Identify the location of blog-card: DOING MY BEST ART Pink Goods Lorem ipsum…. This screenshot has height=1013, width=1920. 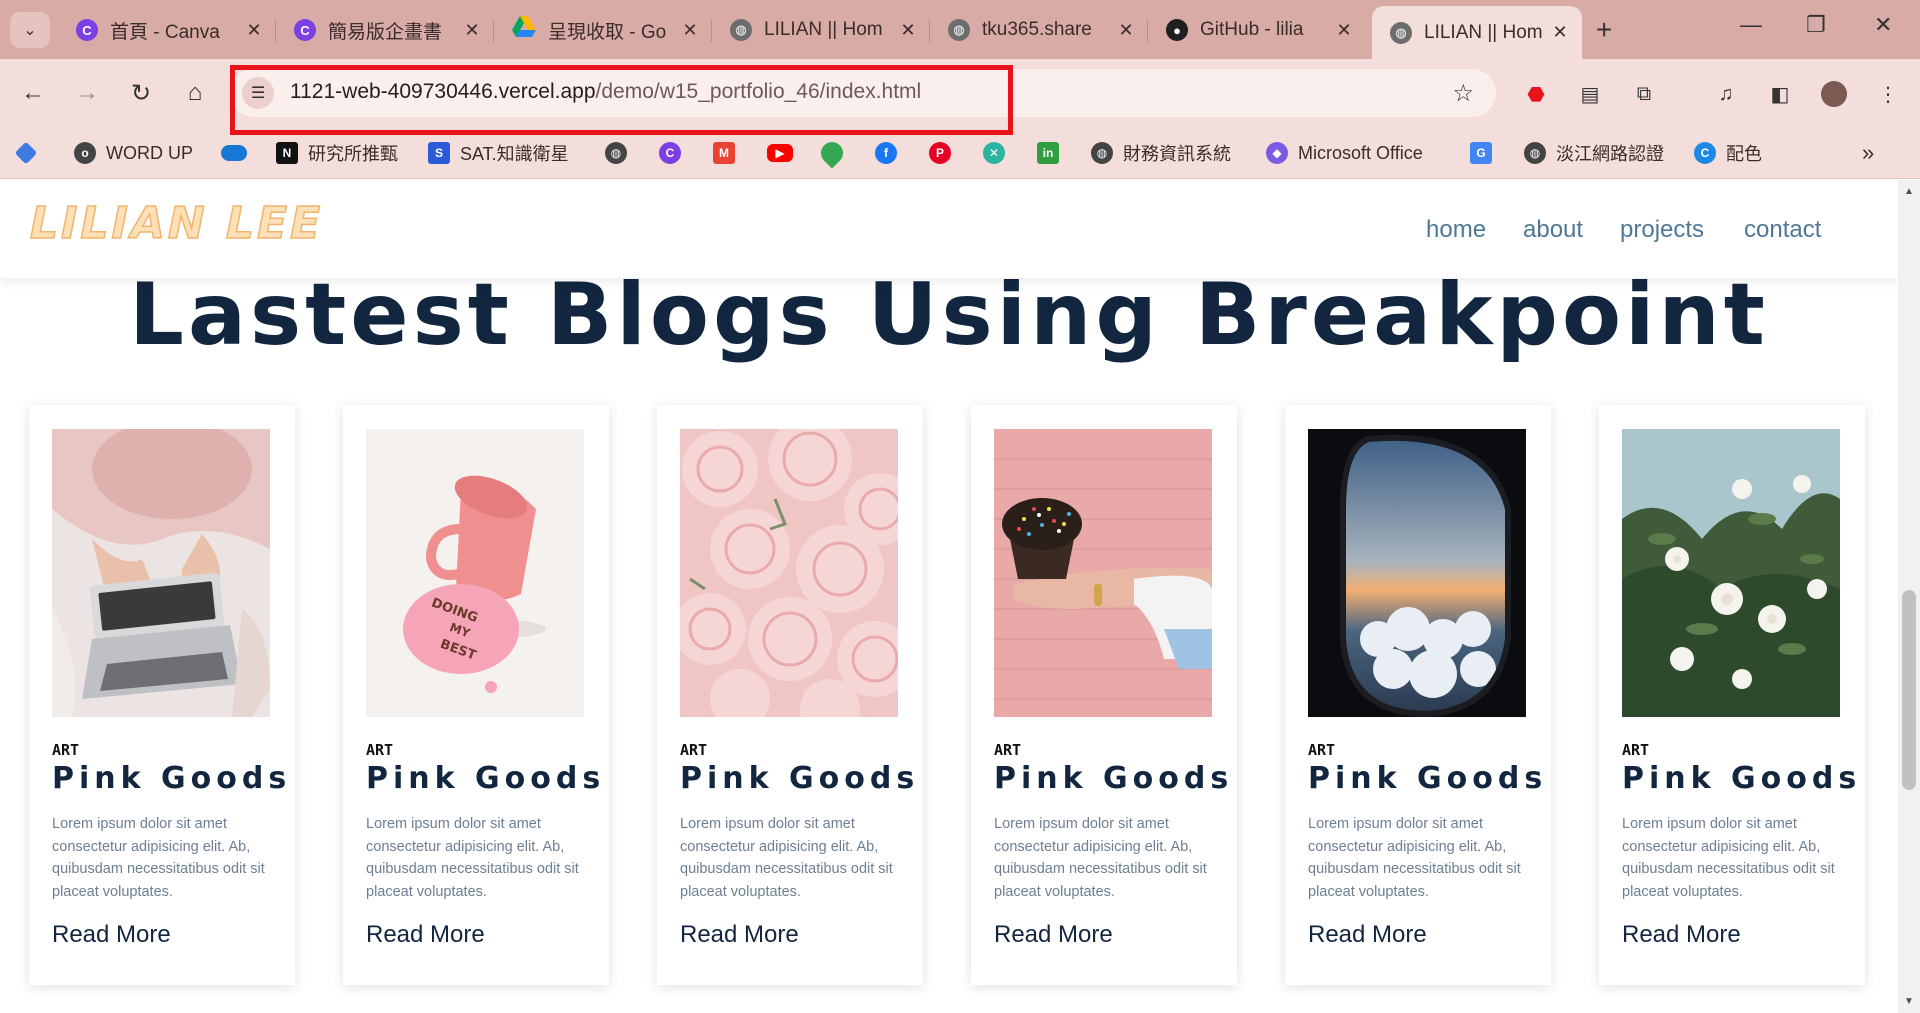
(476, 695).